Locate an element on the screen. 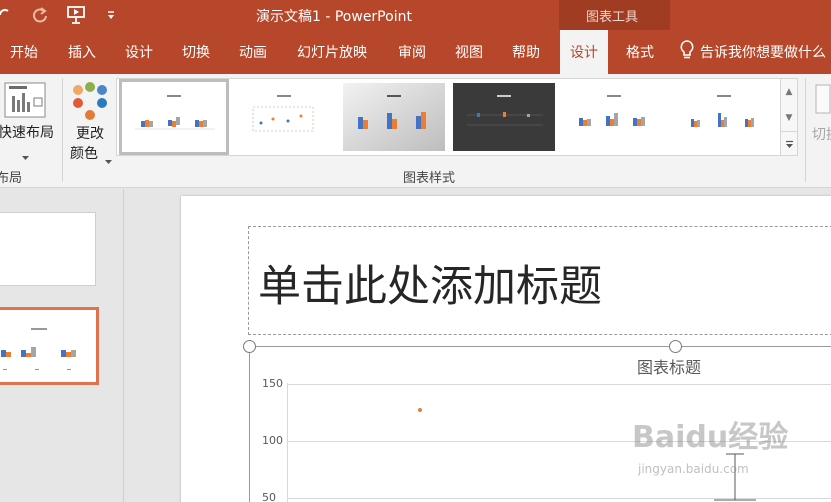 The image size is (831, 502). tab-design: 设计 is located at coordinates (139, 52).